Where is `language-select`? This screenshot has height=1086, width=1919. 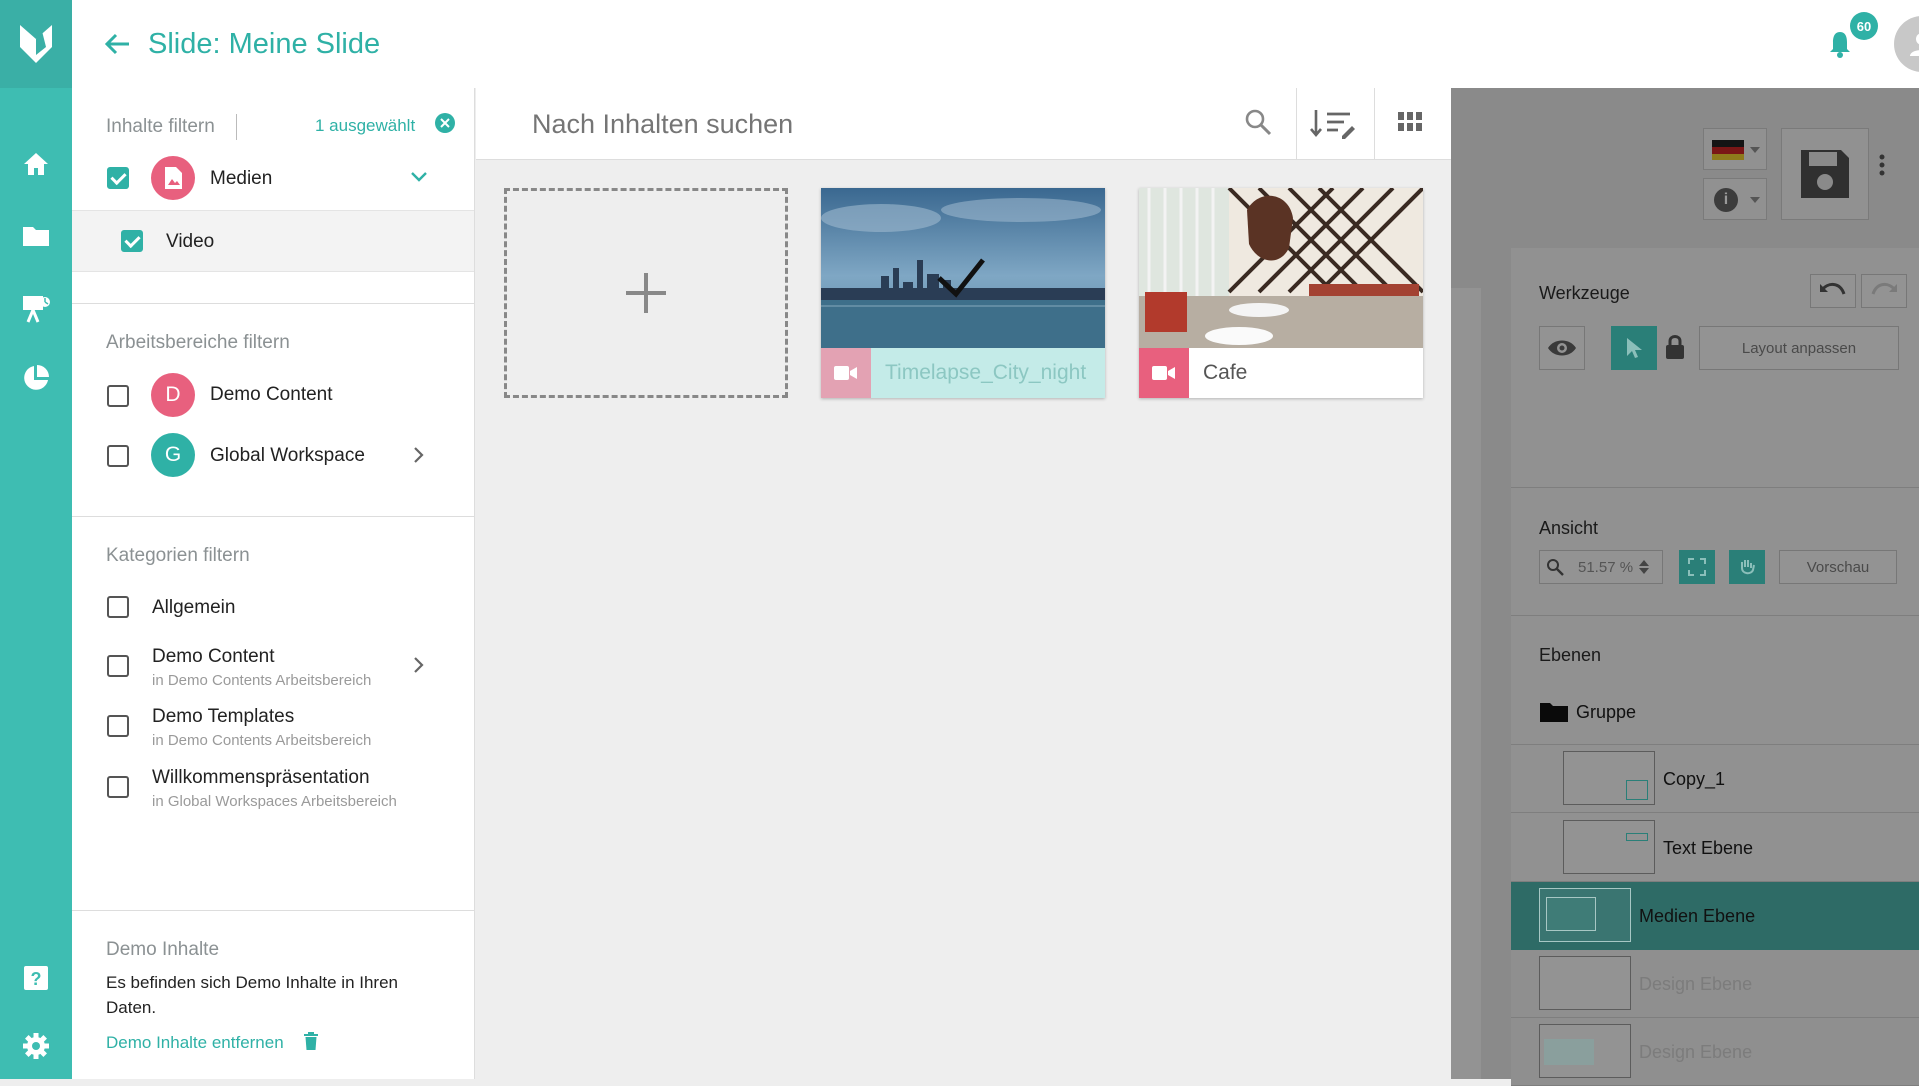 language-select is located at coordinates (1735, 149).